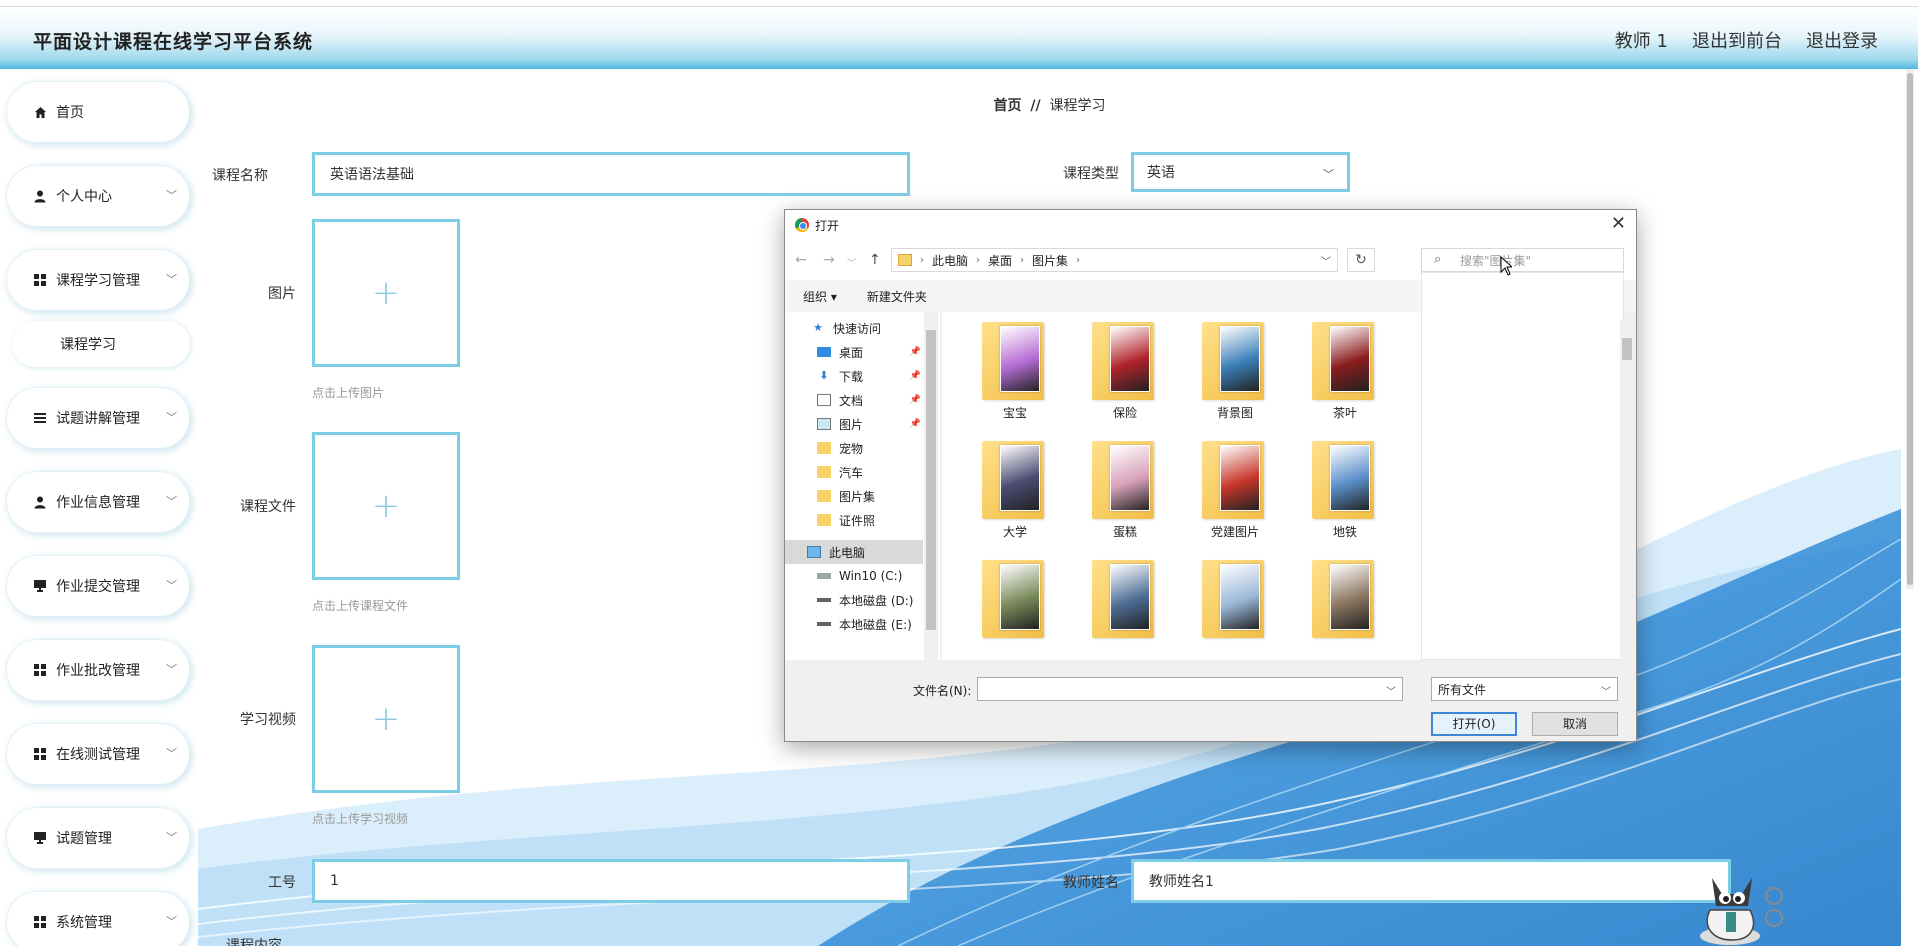 The image size is (1918, 946). Describe the element at coordinates (348, 393) in the screenshot. I see `image-upload-hint: 点击上传图片` at that location.